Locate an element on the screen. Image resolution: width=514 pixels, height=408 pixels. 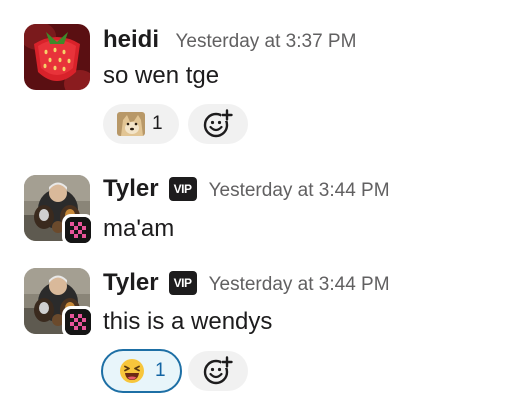
reaction-pill-selected: 1 is located at coordinates (141, 371).